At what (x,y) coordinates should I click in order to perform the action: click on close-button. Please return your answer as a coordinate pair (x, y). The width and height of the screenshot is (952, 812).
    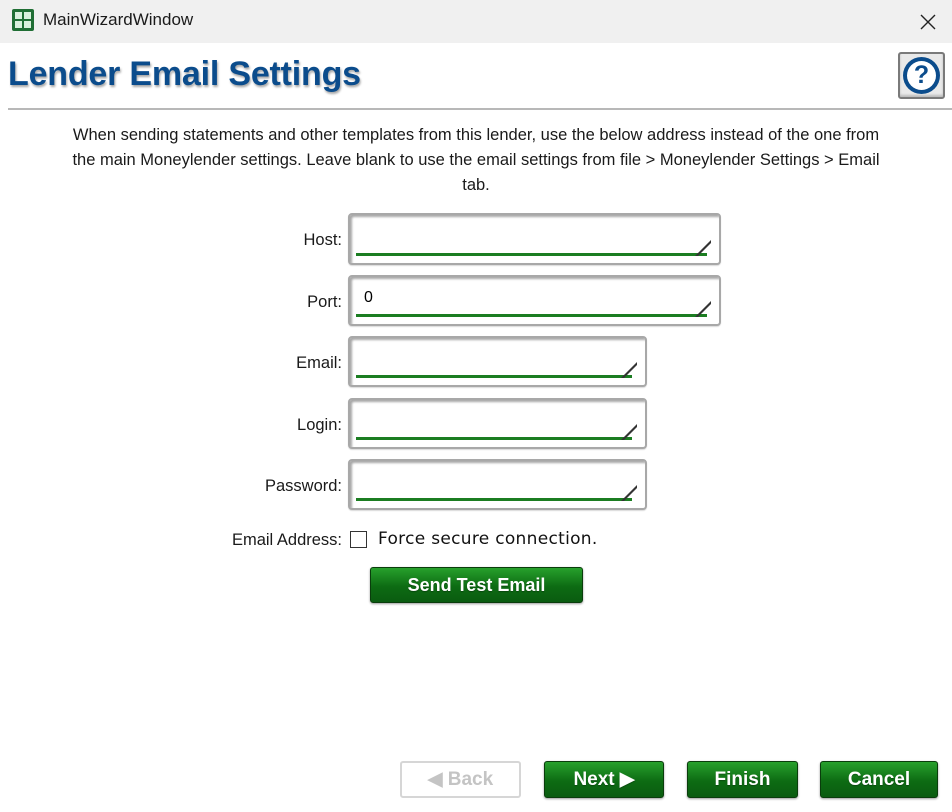
    Looking at the image, I should click on (928, 21).